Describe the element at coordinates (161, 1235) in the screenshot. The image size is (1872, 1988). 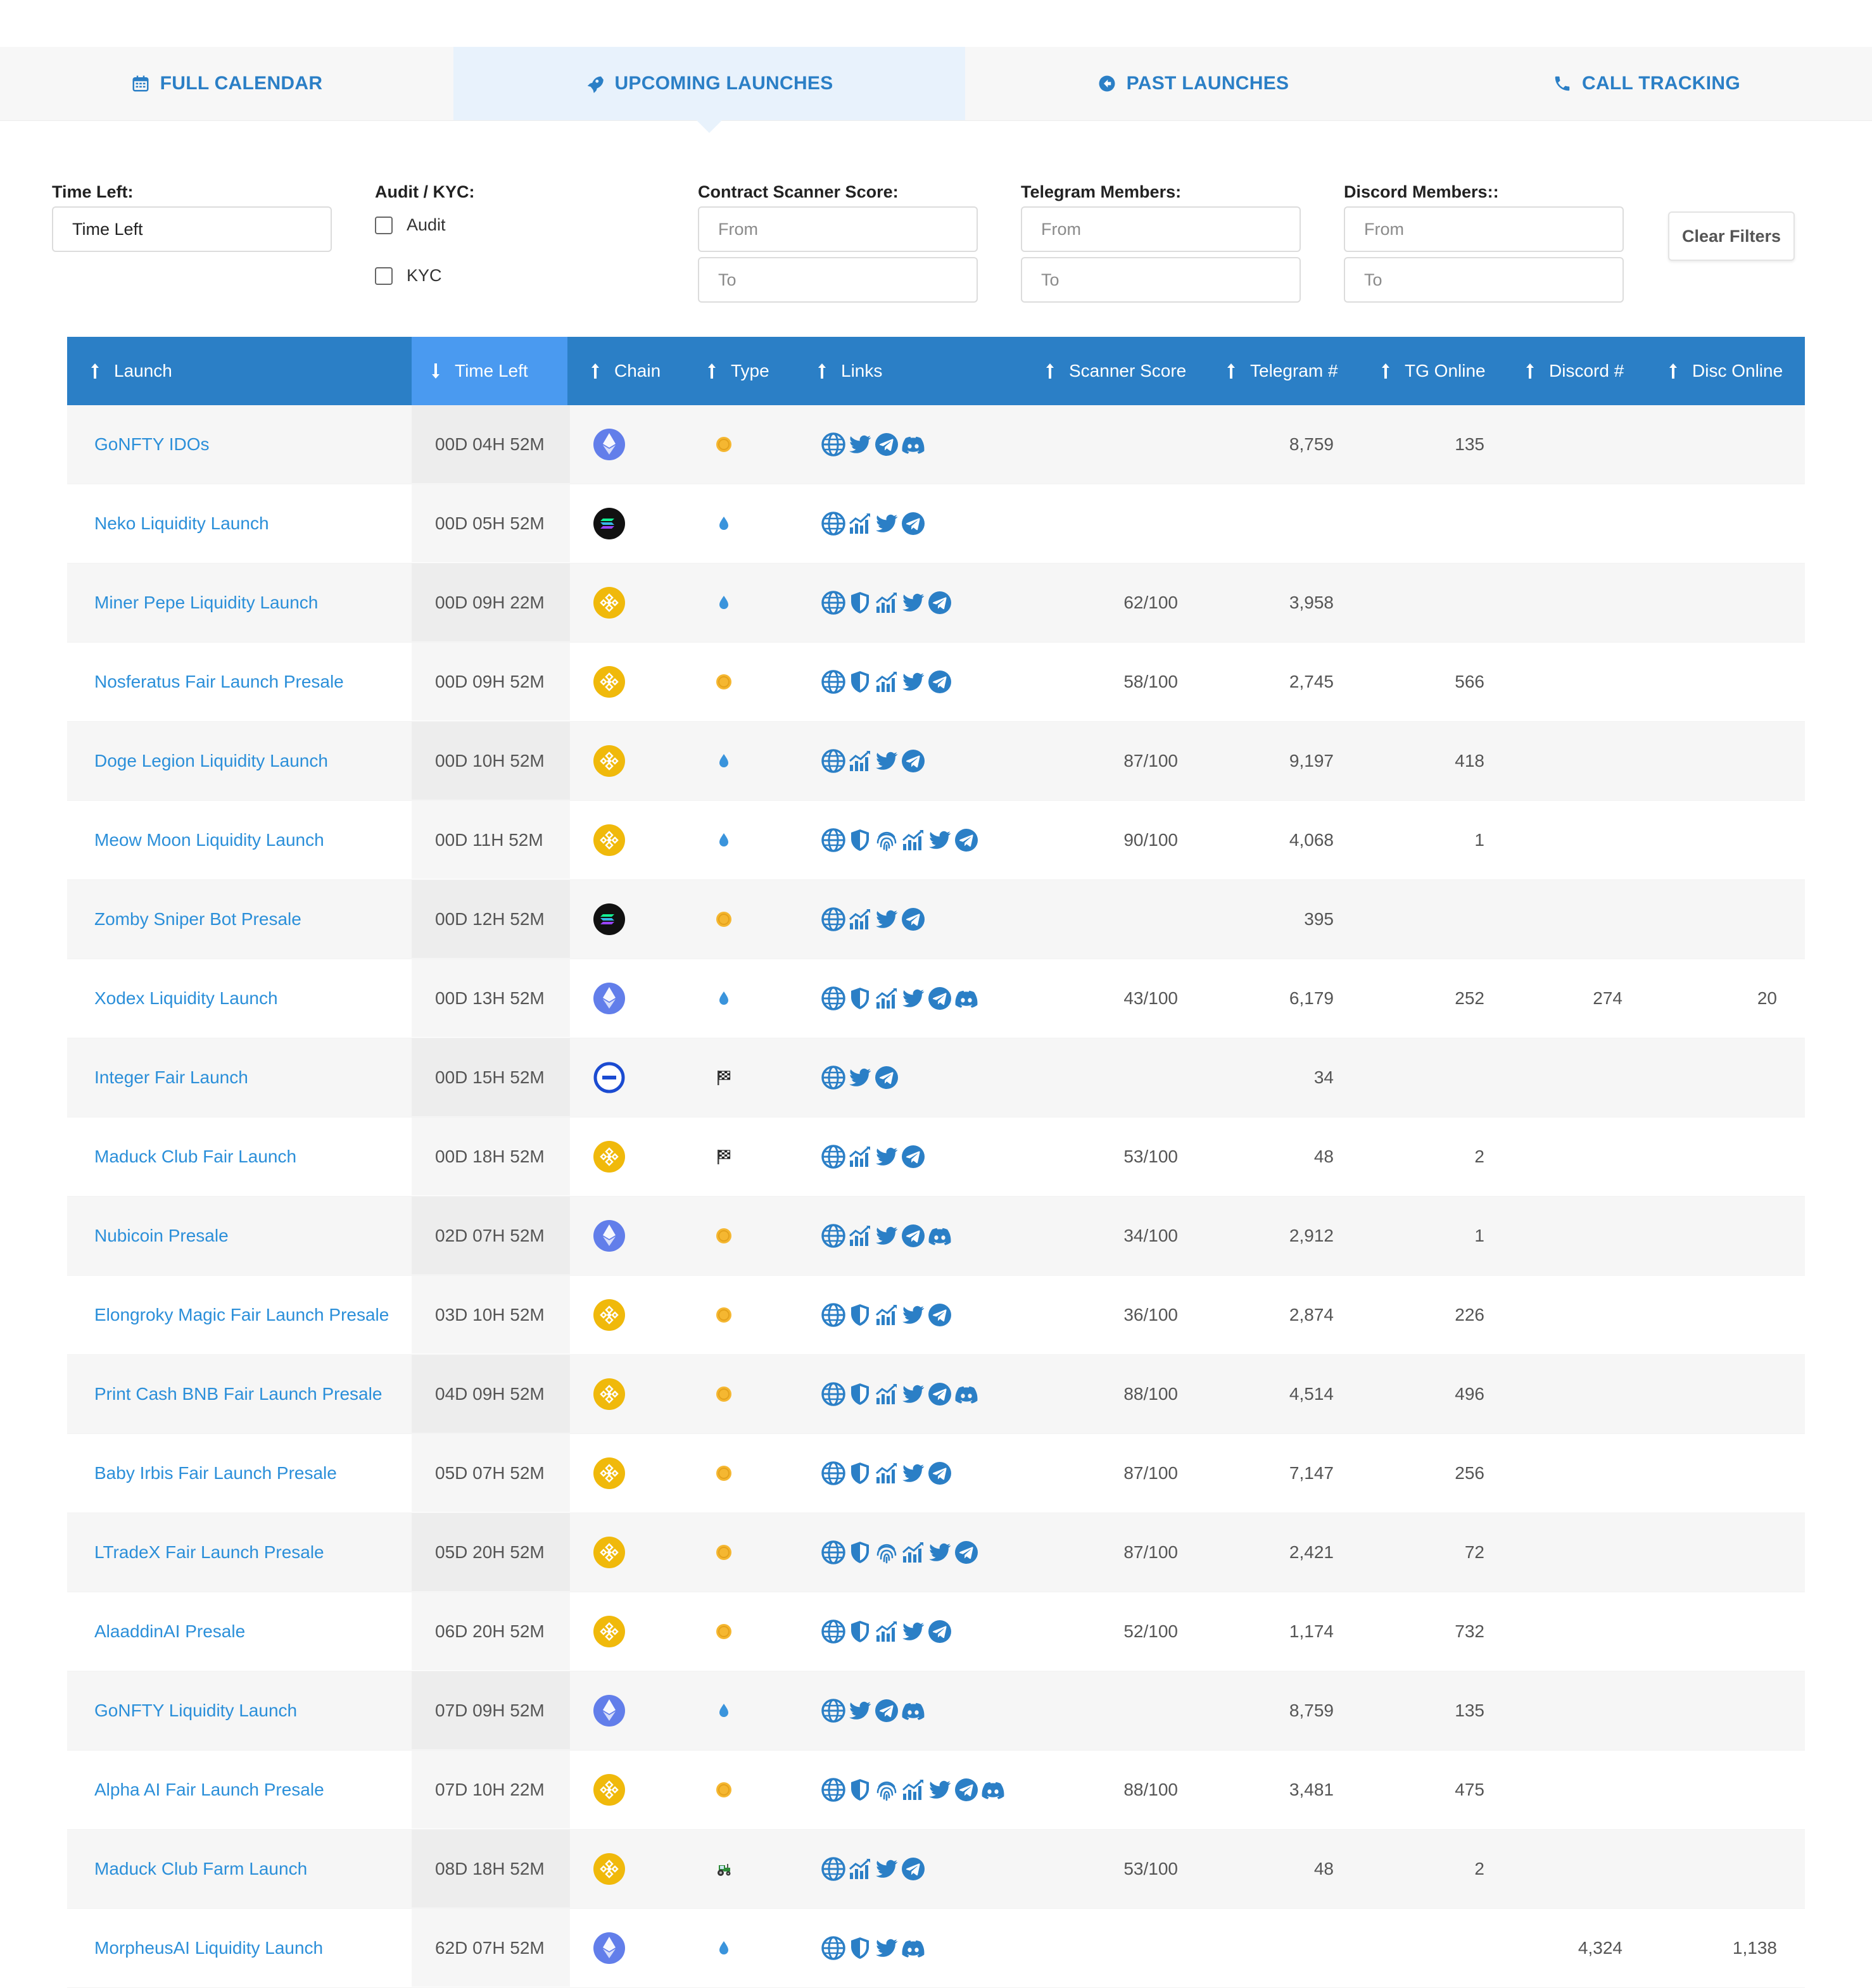
I see `launch-name-link: Nubicoin Presale` at that location.